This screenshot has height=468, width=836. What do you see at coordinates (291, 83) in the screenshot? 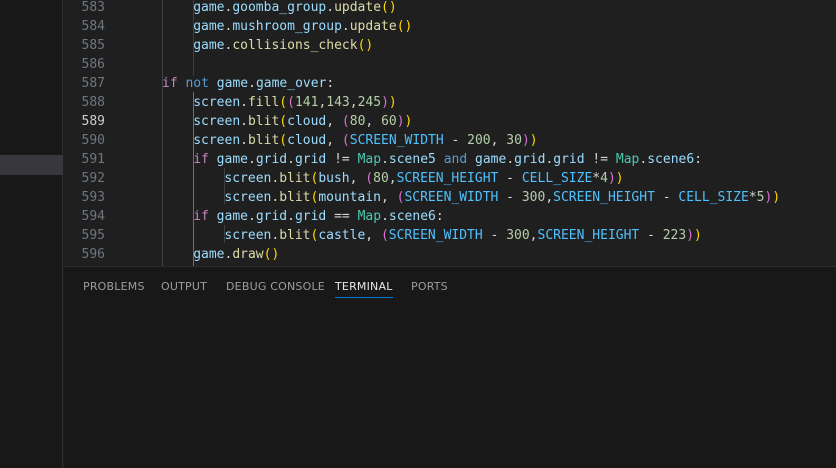
I see `code-token: game_over` at bounding box center [291, 83].